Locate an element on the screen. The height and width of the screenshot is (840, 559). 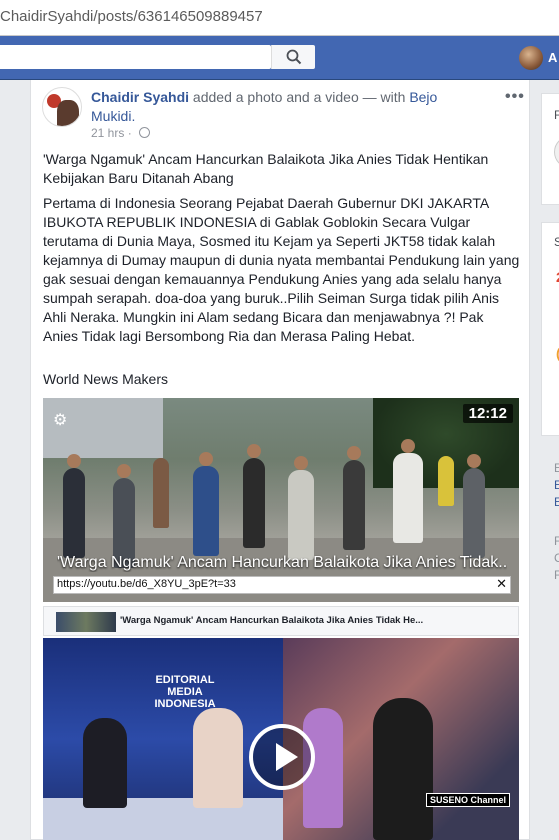
avatar-figure is located at coordinates (68, 113).